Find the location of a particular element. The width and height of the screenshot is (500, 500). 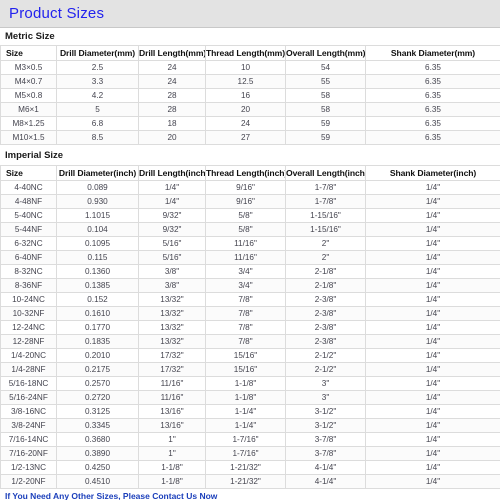

table-row: 5-40NC 1.1015 9/32" 5/8" 1-15/16" 1/4" is located at coordinates (250, 215).